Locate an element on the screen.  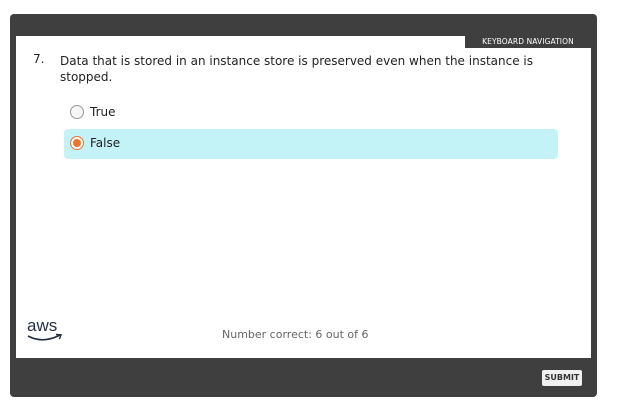
aws-smile-icon is located at coordinates (44, 337).